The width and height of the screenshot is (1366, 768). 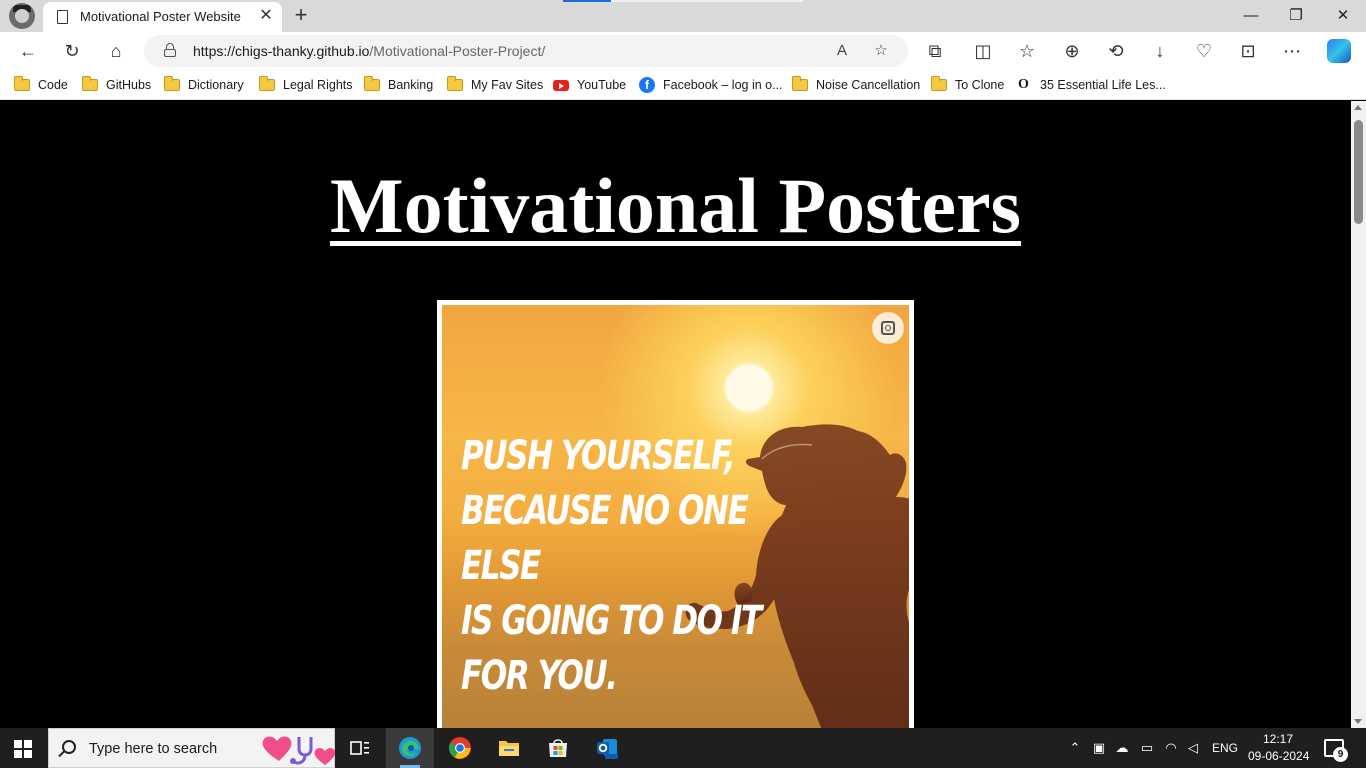 I want to click on wifi-icon: ◠, so click(x=1171, y=748).